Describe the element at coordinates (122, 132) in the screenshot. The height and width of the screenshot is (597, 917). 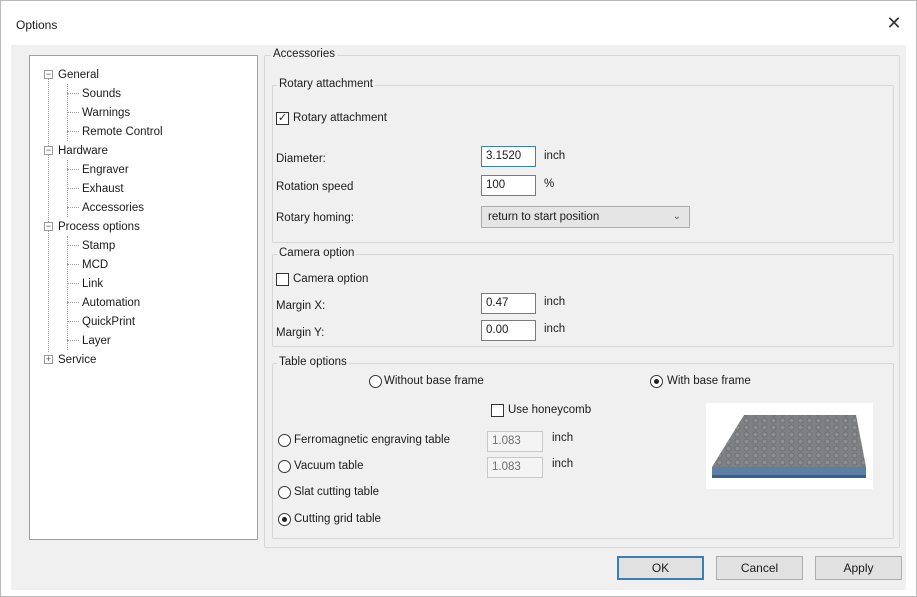
I see `tree-item-remote-control: Remote Control` at that location.